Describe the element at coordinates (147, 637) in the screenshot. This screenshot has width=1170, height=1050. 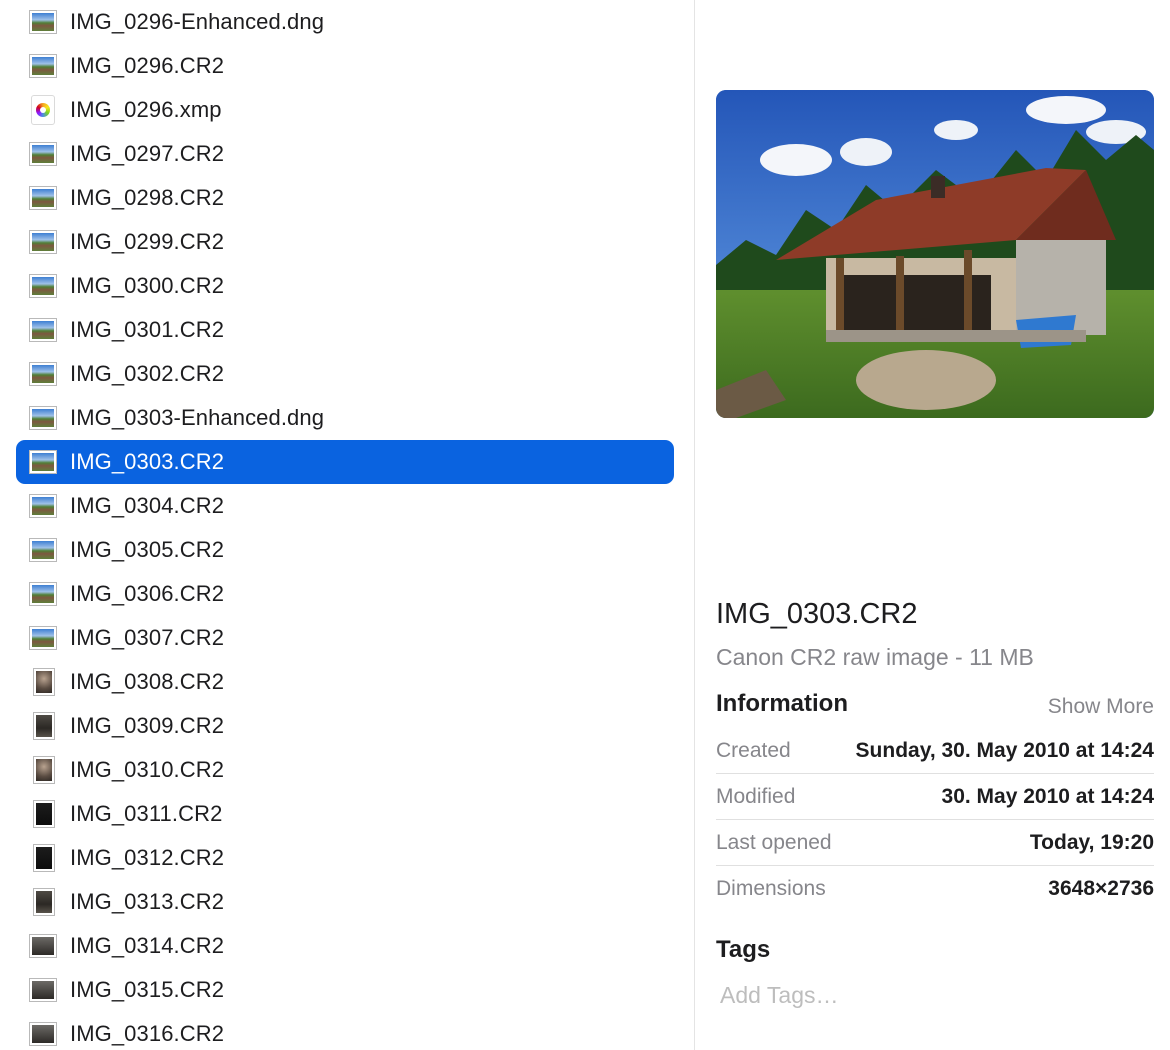
I see `file-name: IMG_0307.CR2` at that location.